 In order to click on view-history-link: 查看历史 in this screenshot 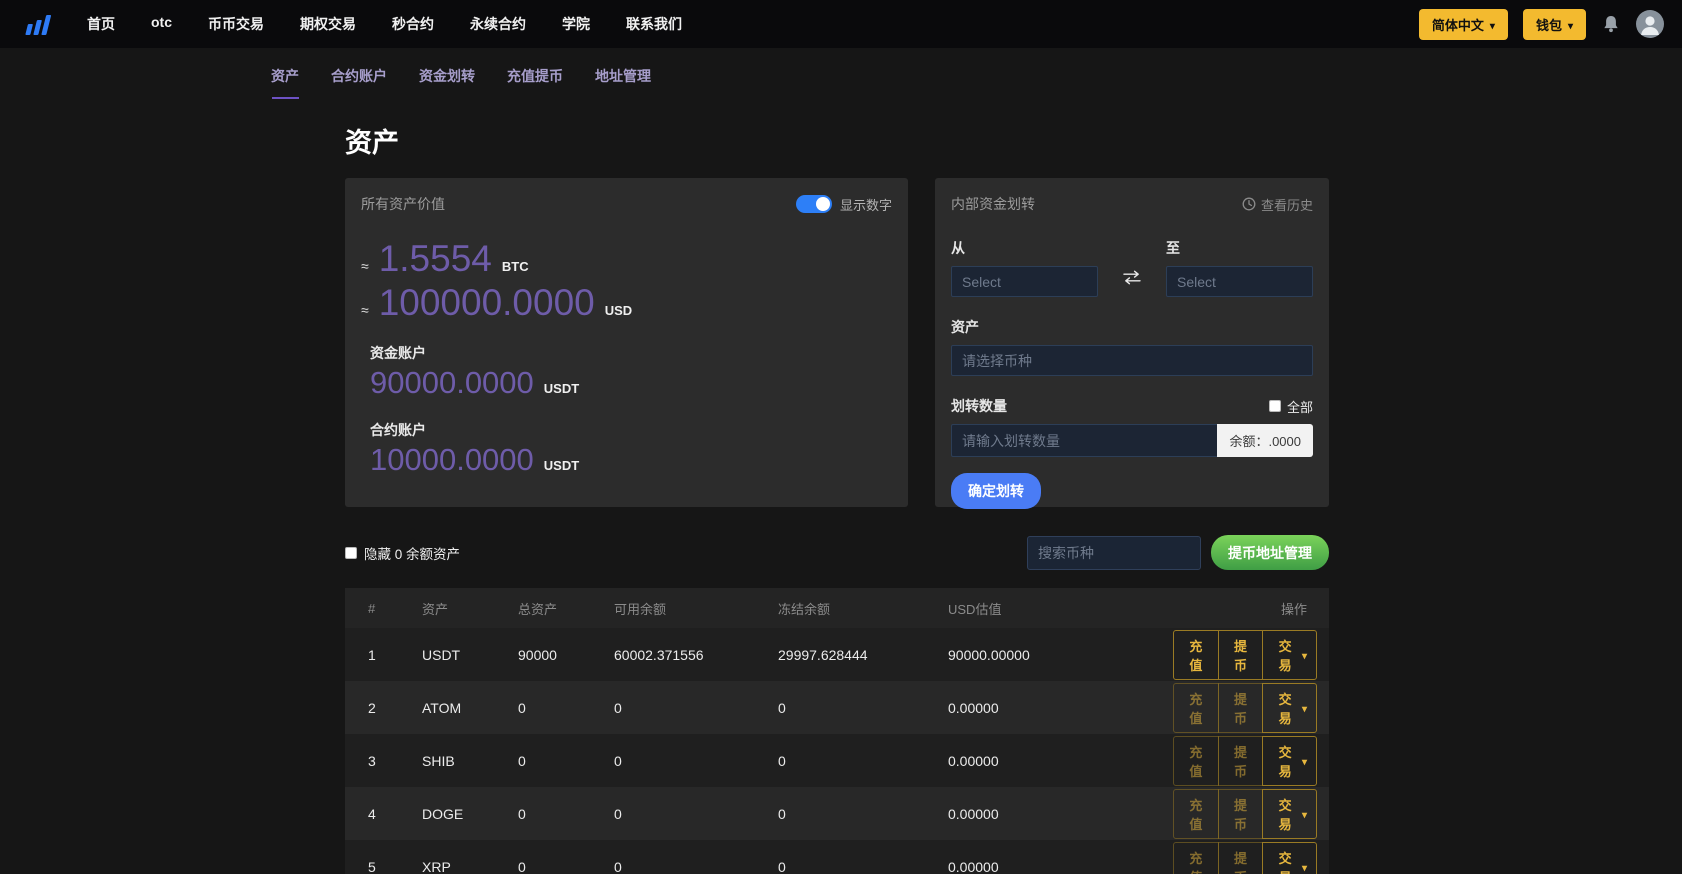, I will do `click(1277, 204)`.